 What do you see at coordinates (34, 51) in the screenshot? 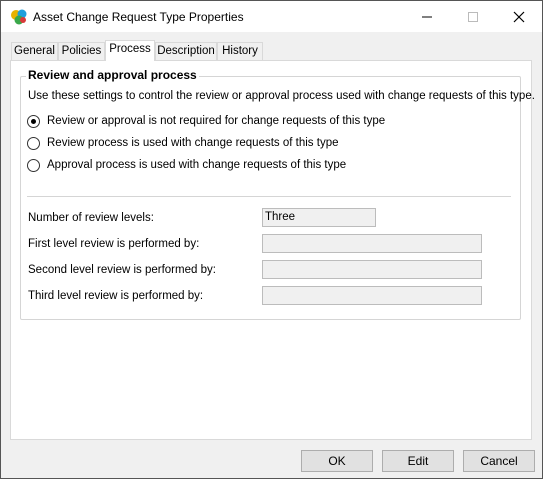
I see `tab-general: General` at bounding box center [34, 51].